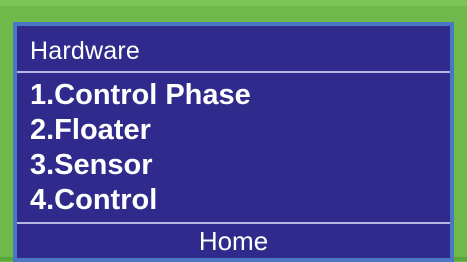 This screenshot has width=467, height=262. What do you see at coordinates (233, 241) in the screenshot?
I see `home-button: Home` at bounding box center [233, 241].